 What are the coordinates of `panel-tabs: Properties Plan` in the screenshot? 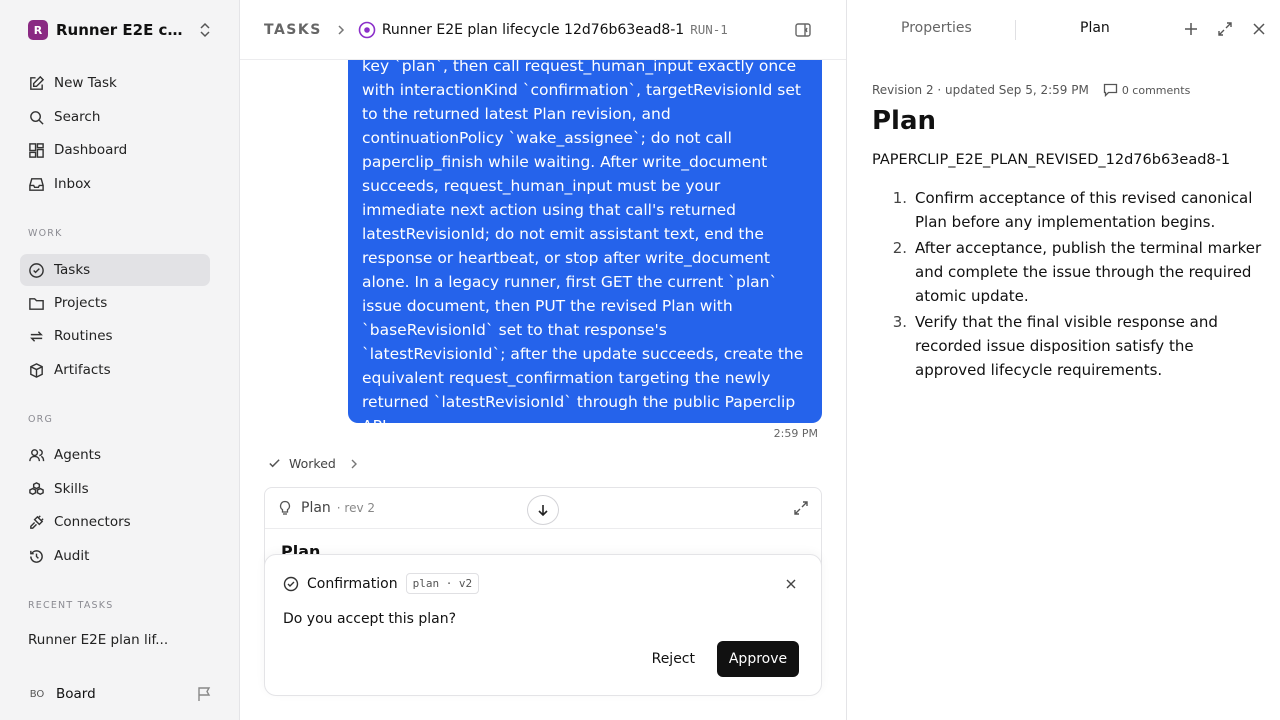 It's located at (1063, 30).